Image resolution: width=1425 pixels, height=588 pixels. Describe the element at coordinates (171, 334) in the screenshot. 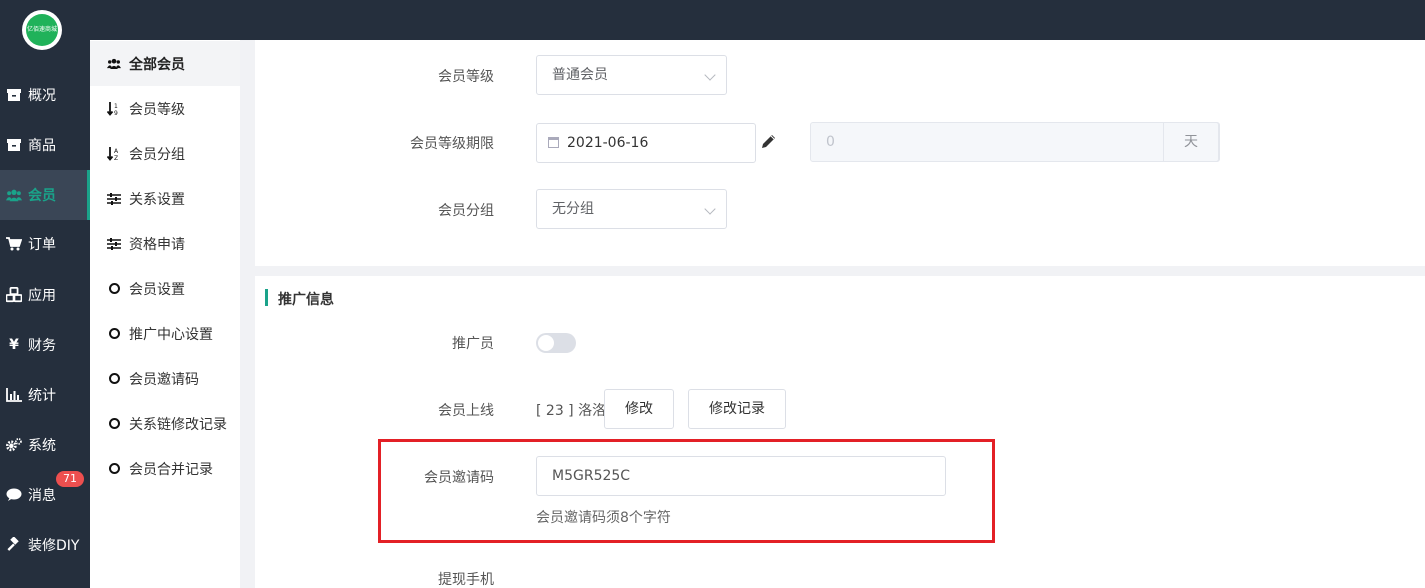

I see `subnav-item-label: 推广中心设置` at that location.